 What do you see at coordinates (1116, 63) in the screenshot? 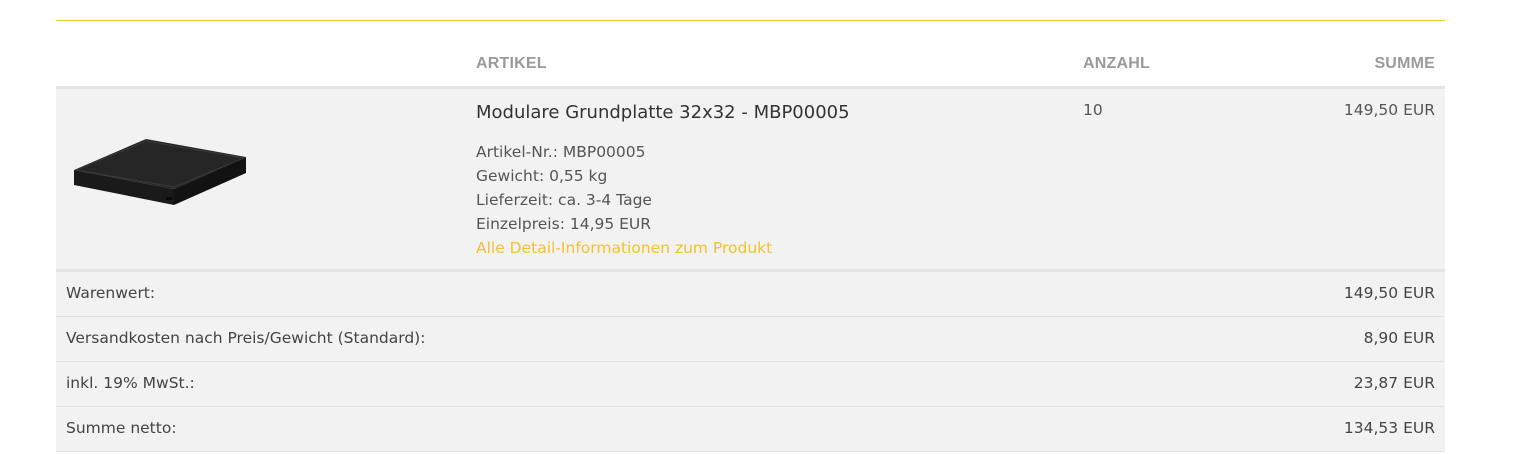
I see `header-anzahl: ANZAHL` at bounding box center [1116, 63].